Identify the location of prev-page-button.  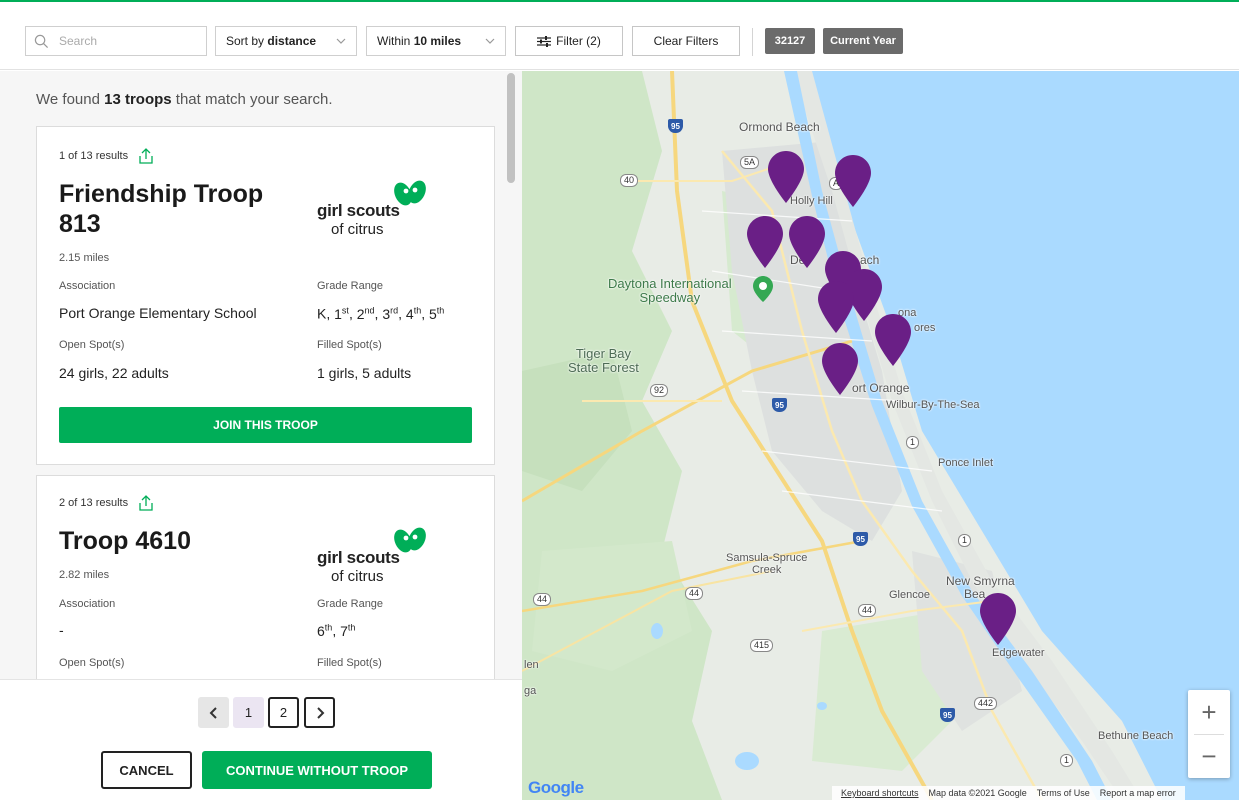
(213, 712).